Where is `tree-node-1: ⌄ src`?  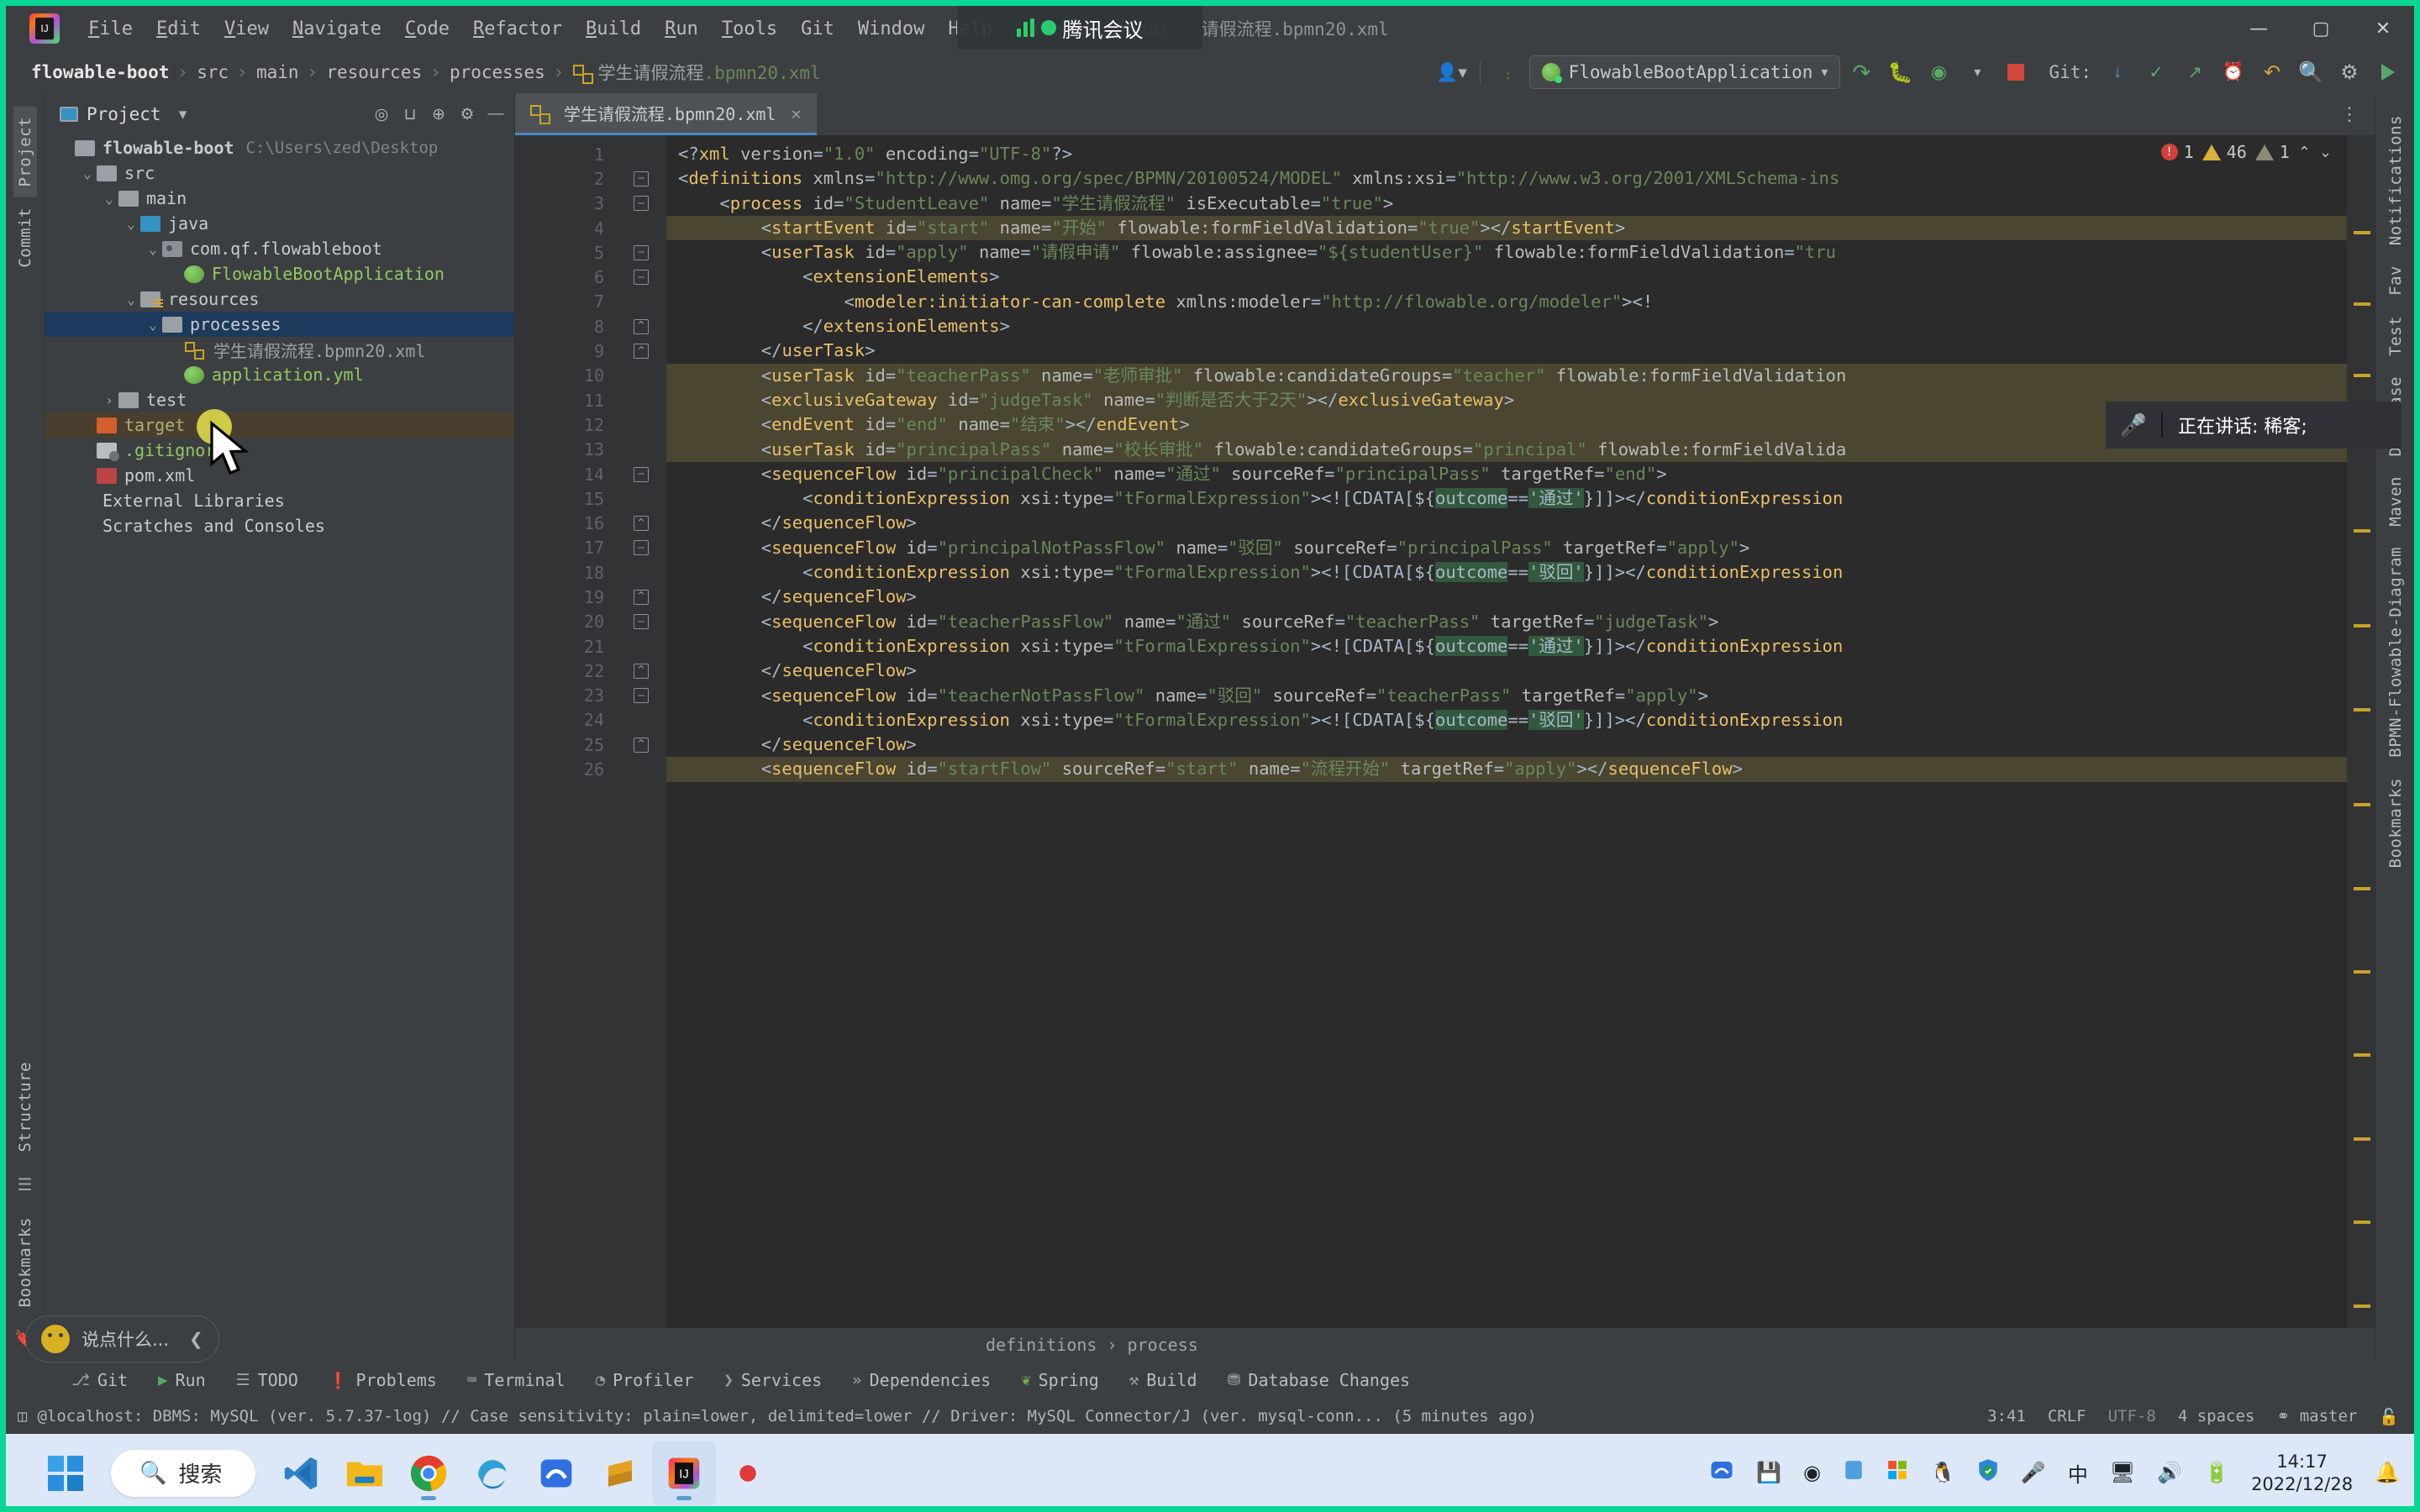 tree-node-1: ⌄ src is located at coordinates (279, 173).